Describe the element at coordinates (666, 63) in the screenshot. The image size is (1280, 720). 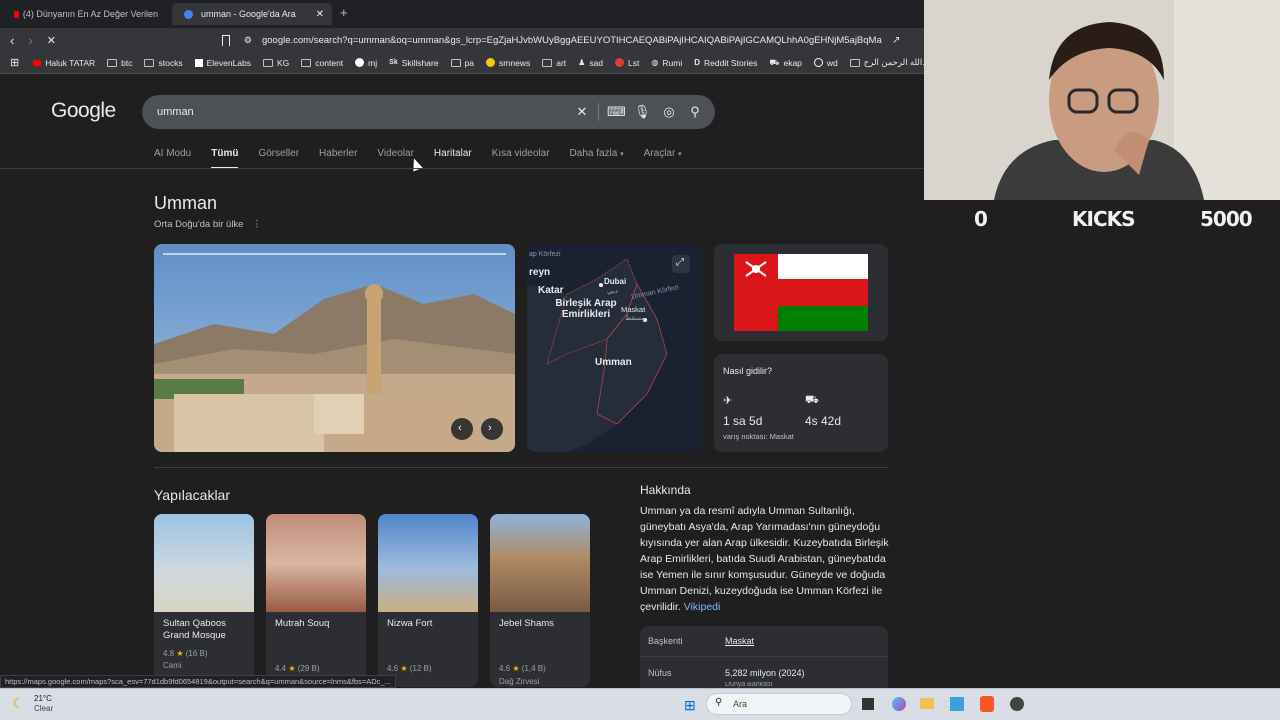
I see `bookmark-item: ◍ Rumi` at that location.